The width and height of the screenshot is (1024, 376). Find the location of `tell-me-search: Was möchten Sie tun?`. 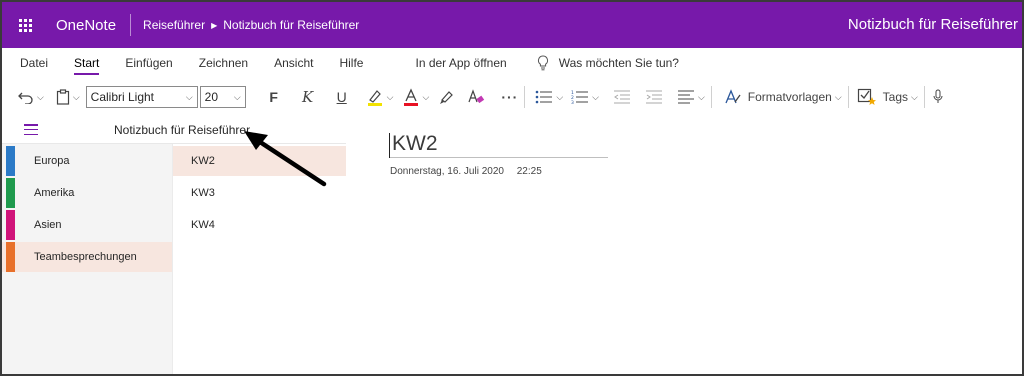

tell-me-search: Was möchten Sie tun? is located at coordinates (608, 63).